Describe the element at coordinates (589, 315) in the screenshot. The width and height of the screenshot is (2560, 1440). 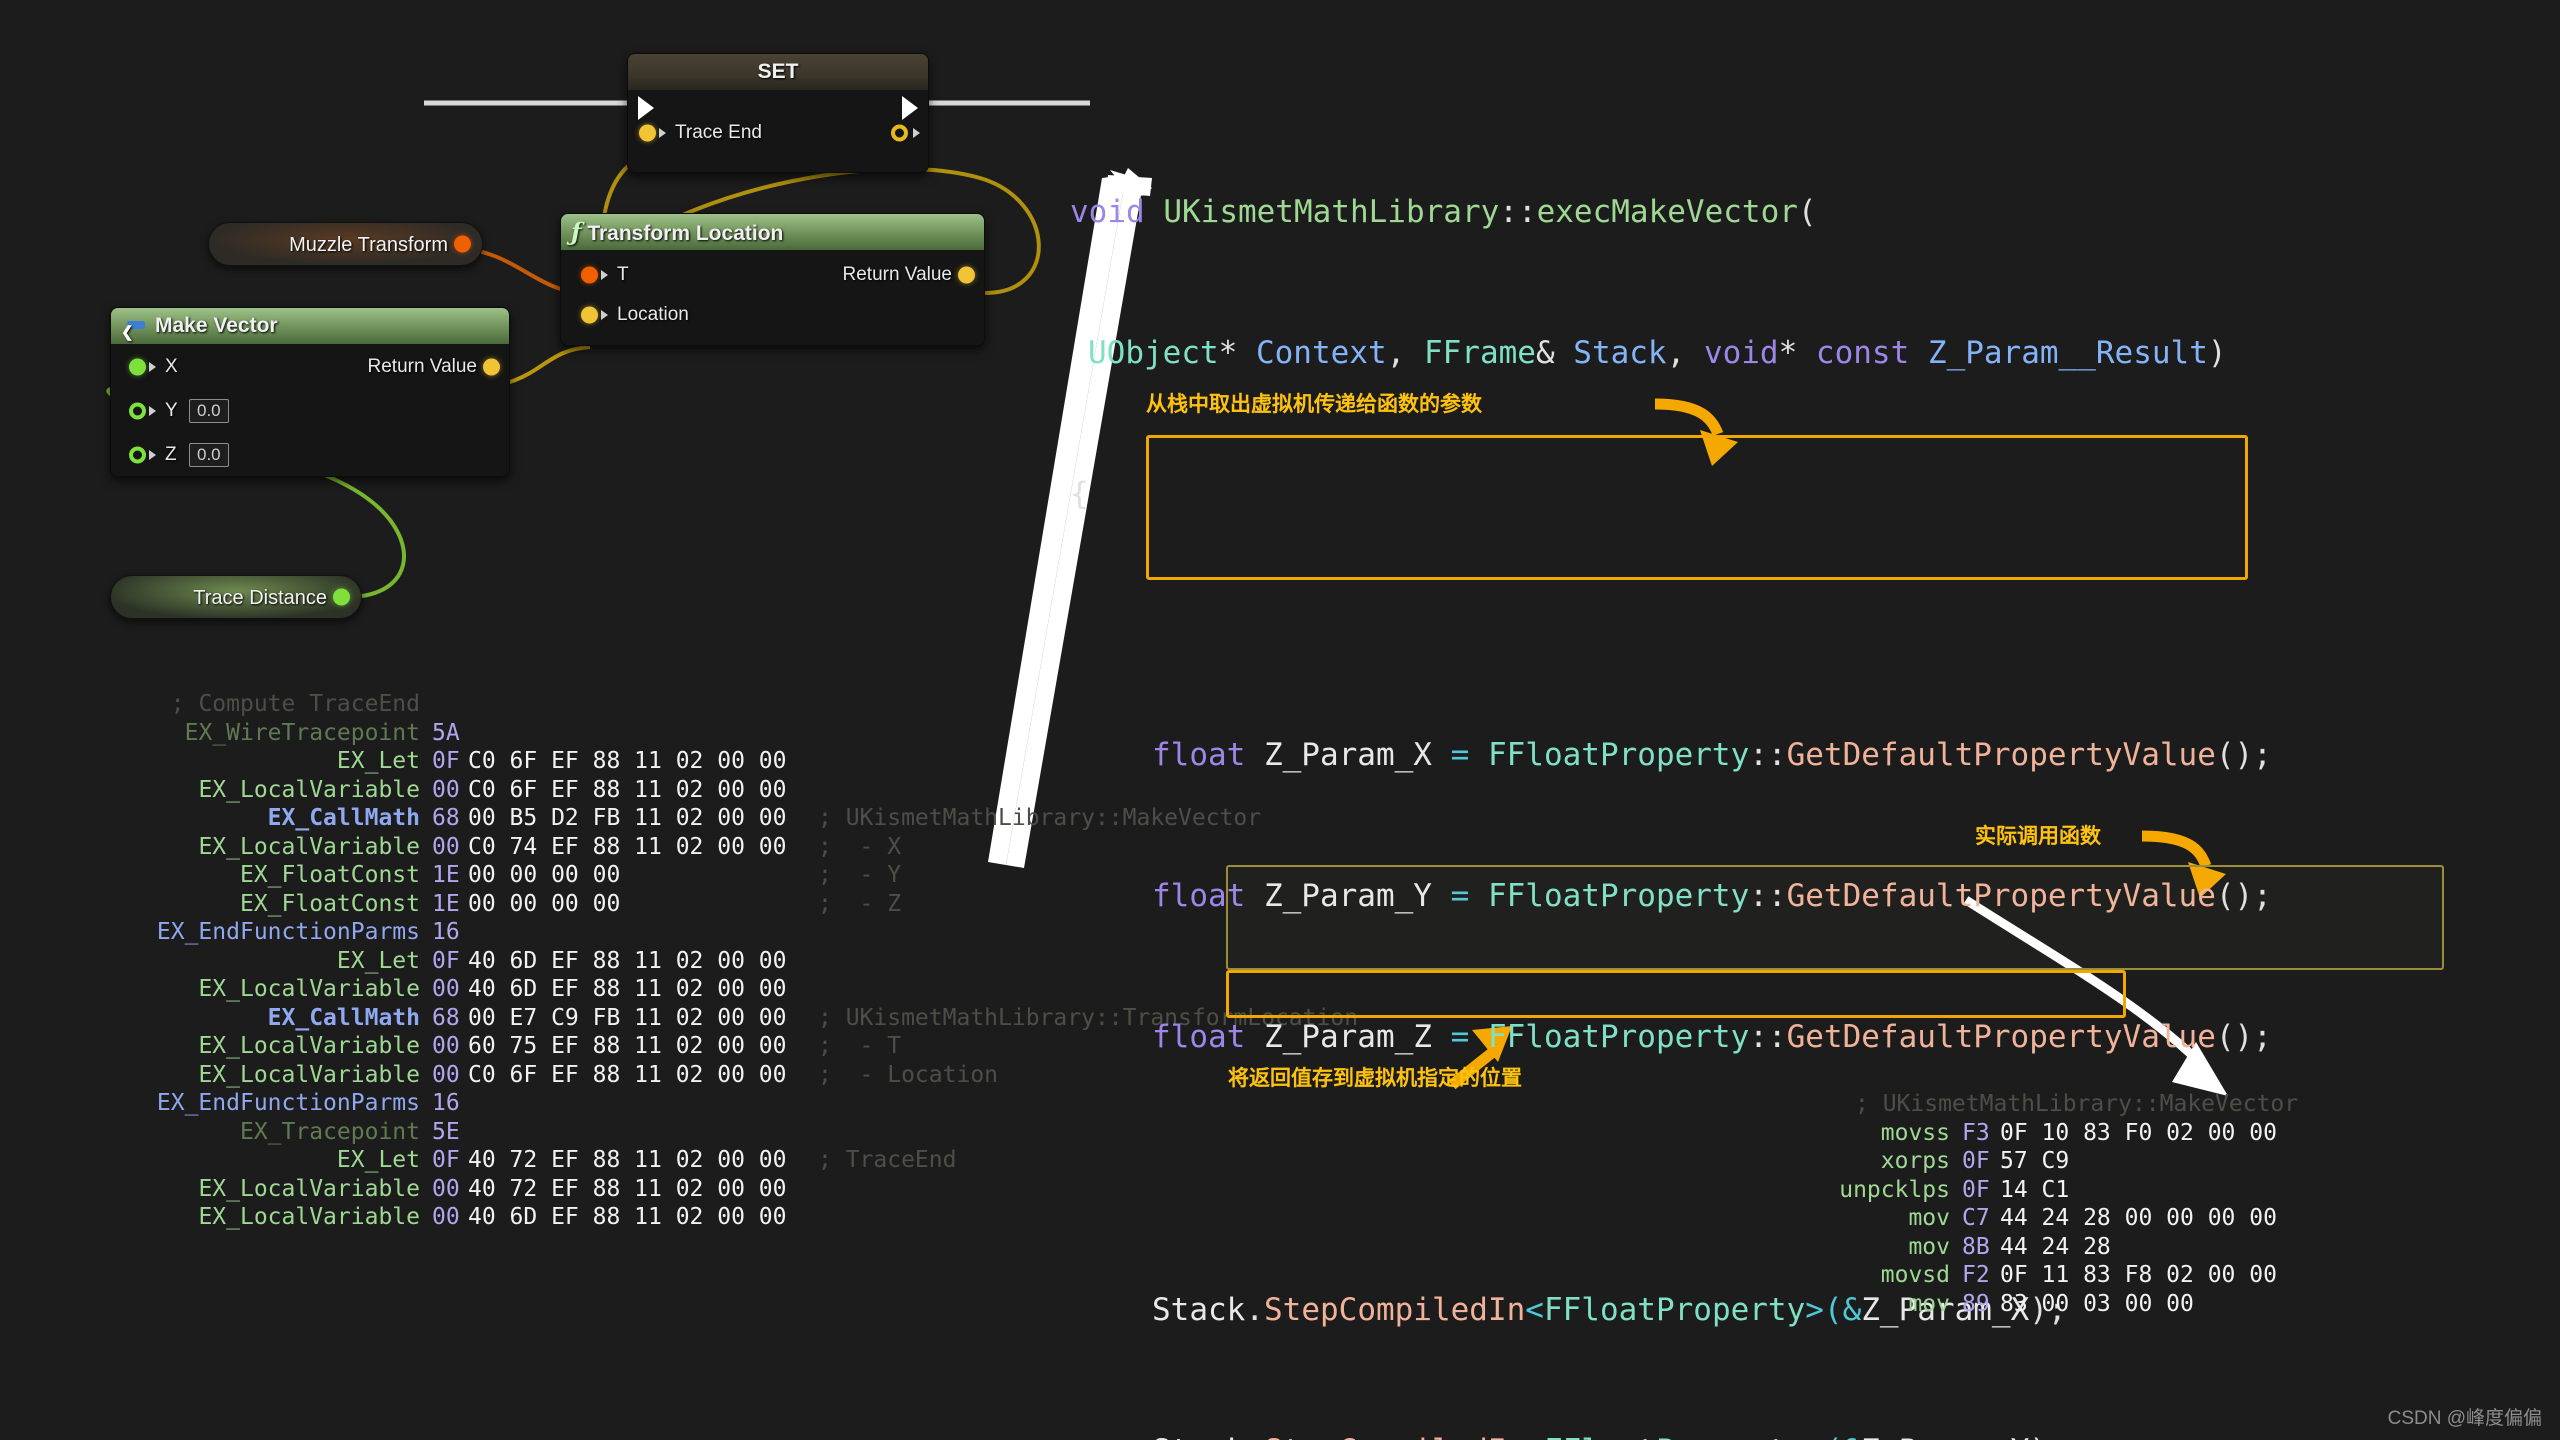
I see `pin-location-in` at that location.